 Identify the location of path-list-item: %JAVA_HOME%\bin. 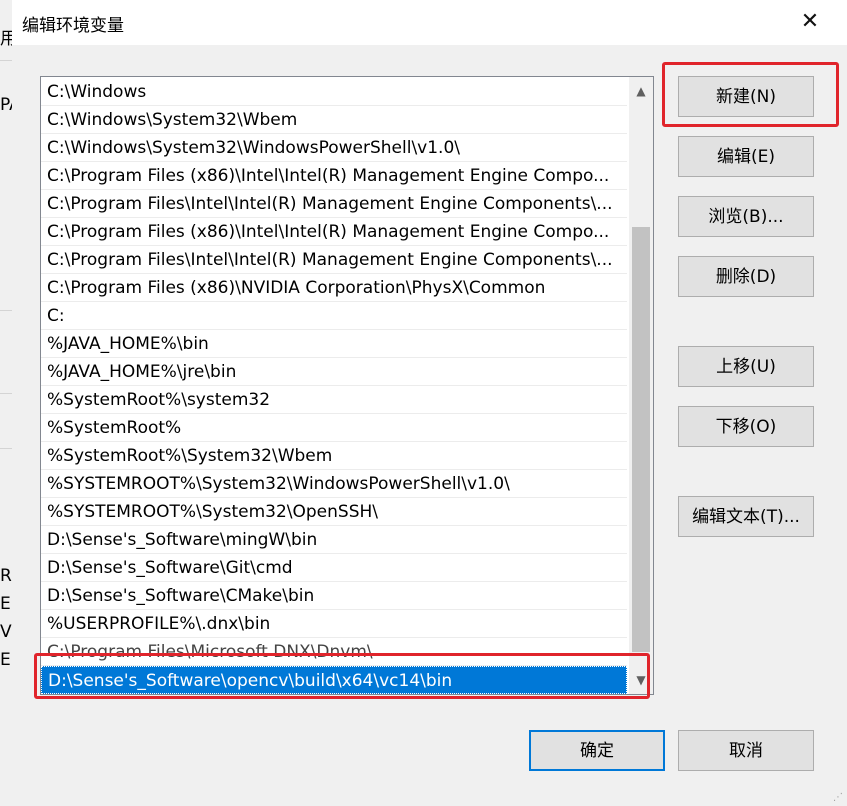
(334, 344).